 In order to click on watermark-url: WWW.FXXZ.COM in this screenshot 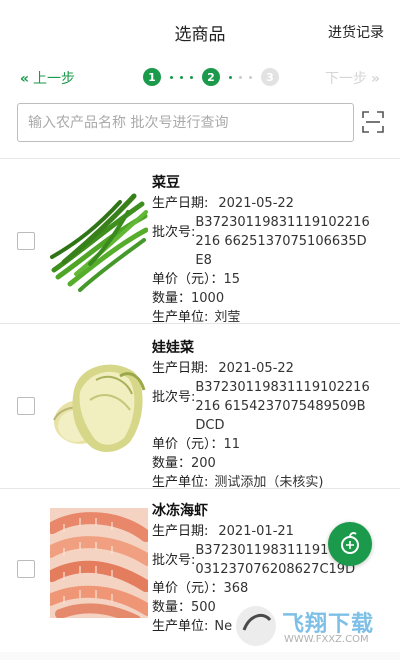, I will do `click(326, 639)`.